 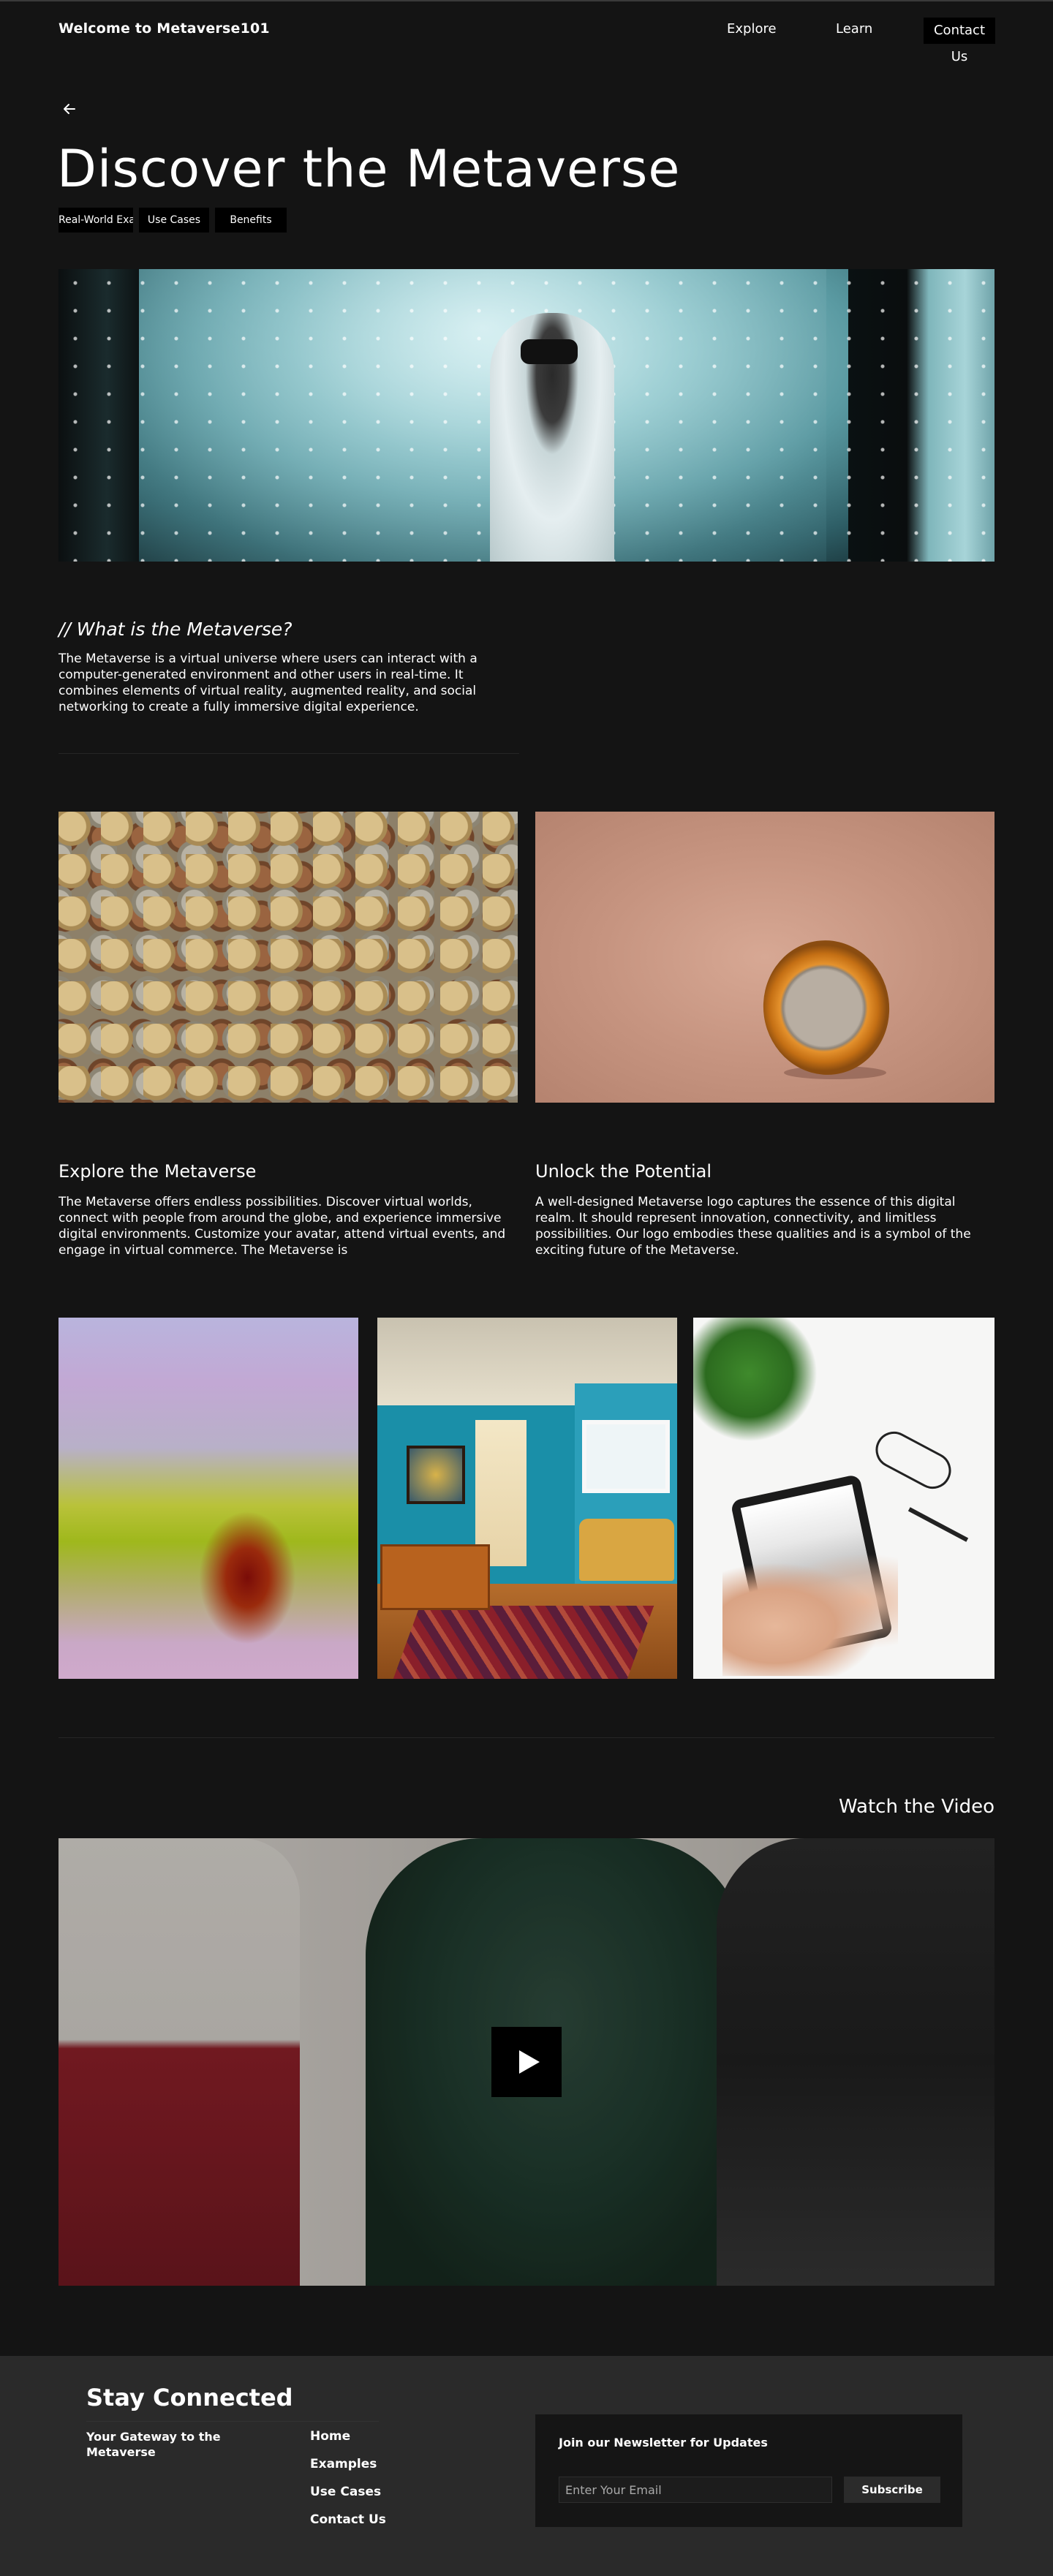 What do you see at coordinates (529, 2062) in the screenshot?
I see `play-icon` at bounding box center [529, 2062].